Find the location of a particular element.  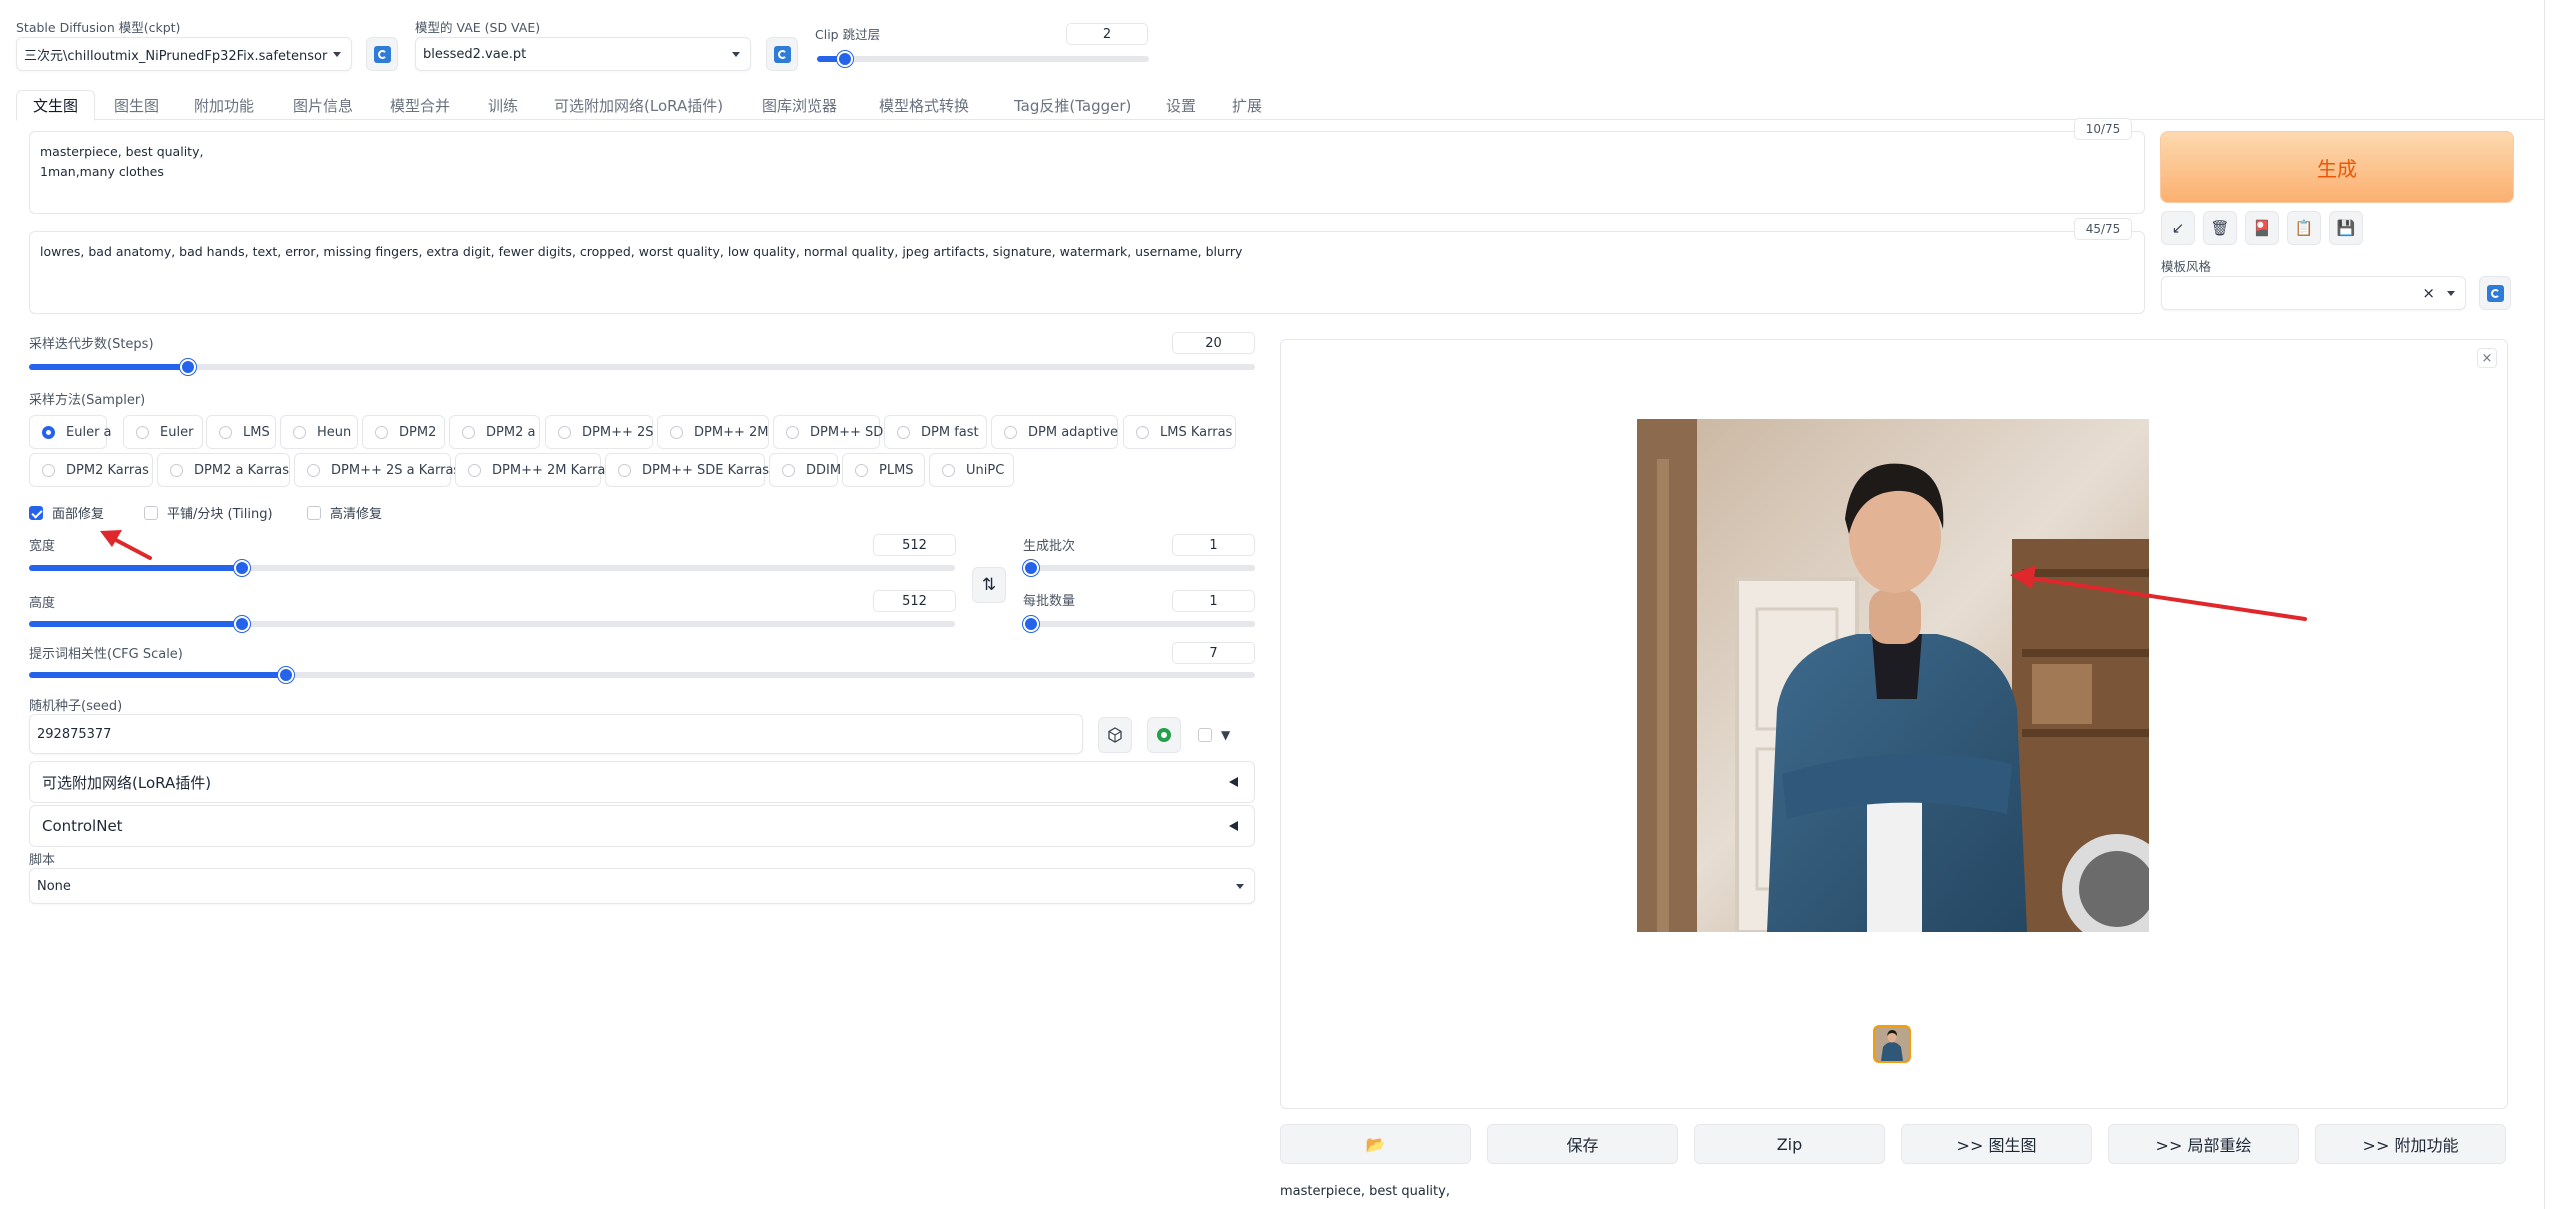

batch-size-label: 每批数量 is located at coordinates (1049, 601).